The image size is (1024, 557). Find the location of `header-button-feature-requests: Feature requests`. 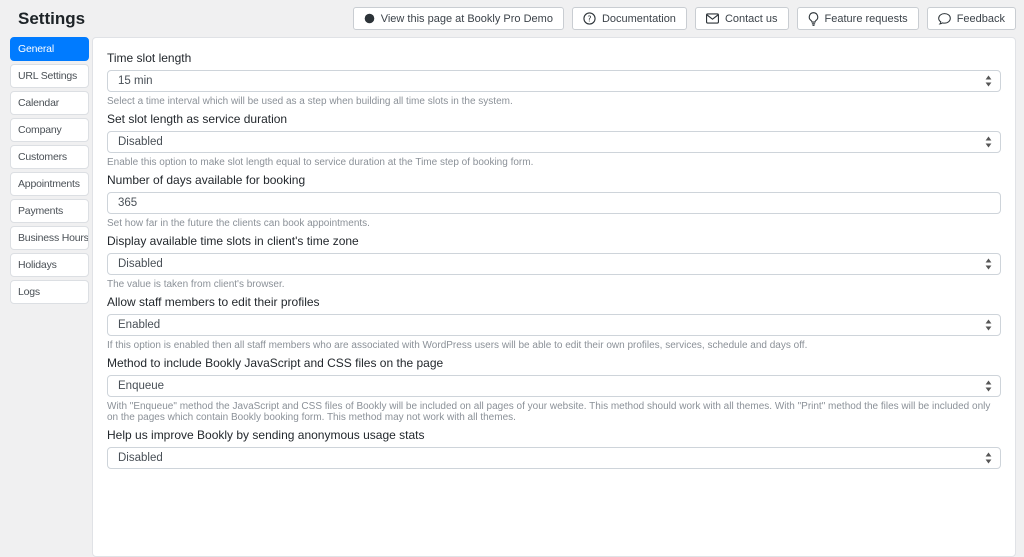

header-button-feature-requests: Feature requests is located at coordinates (857, 18).